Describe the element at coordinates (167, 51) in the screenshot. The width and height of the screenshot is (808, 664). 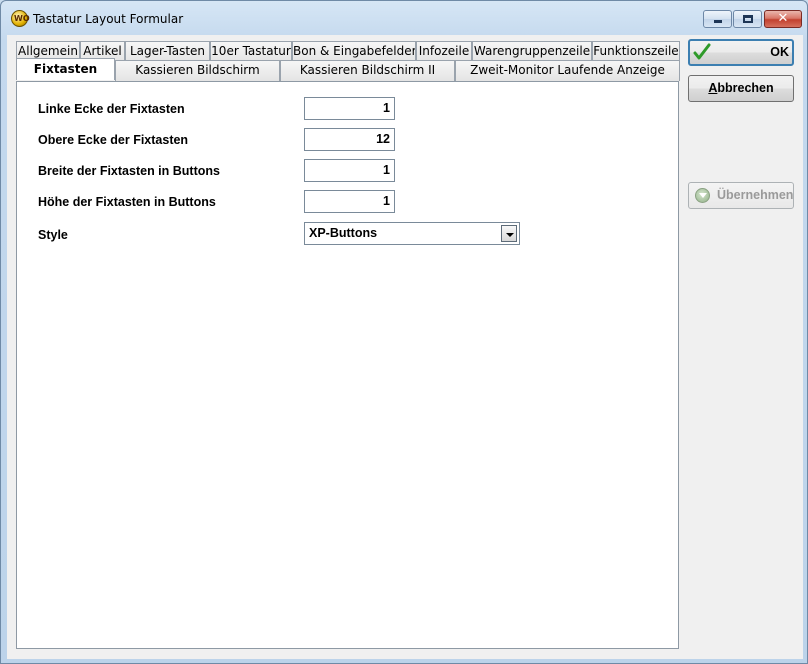
I see `tab-lager-tasten: Lager-Tasten` at that location.